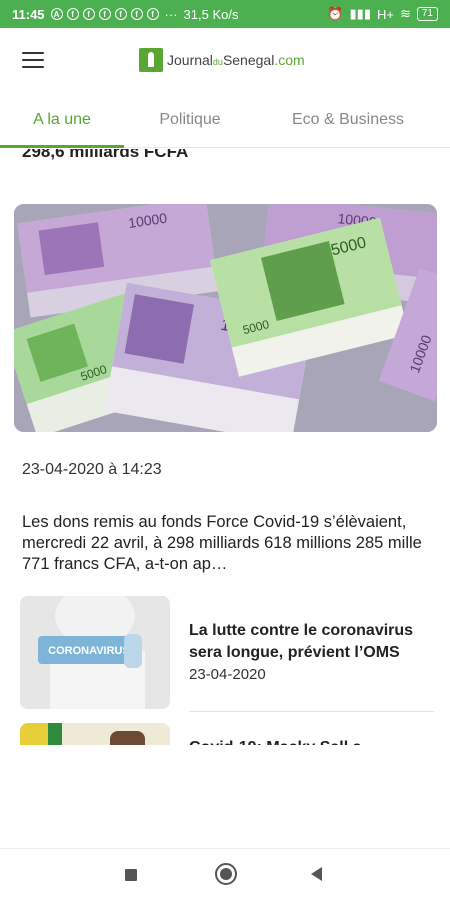  I want to click on status-right: ⏰ ▮▮▮ H+ ≋ 71, so click(382, 14).